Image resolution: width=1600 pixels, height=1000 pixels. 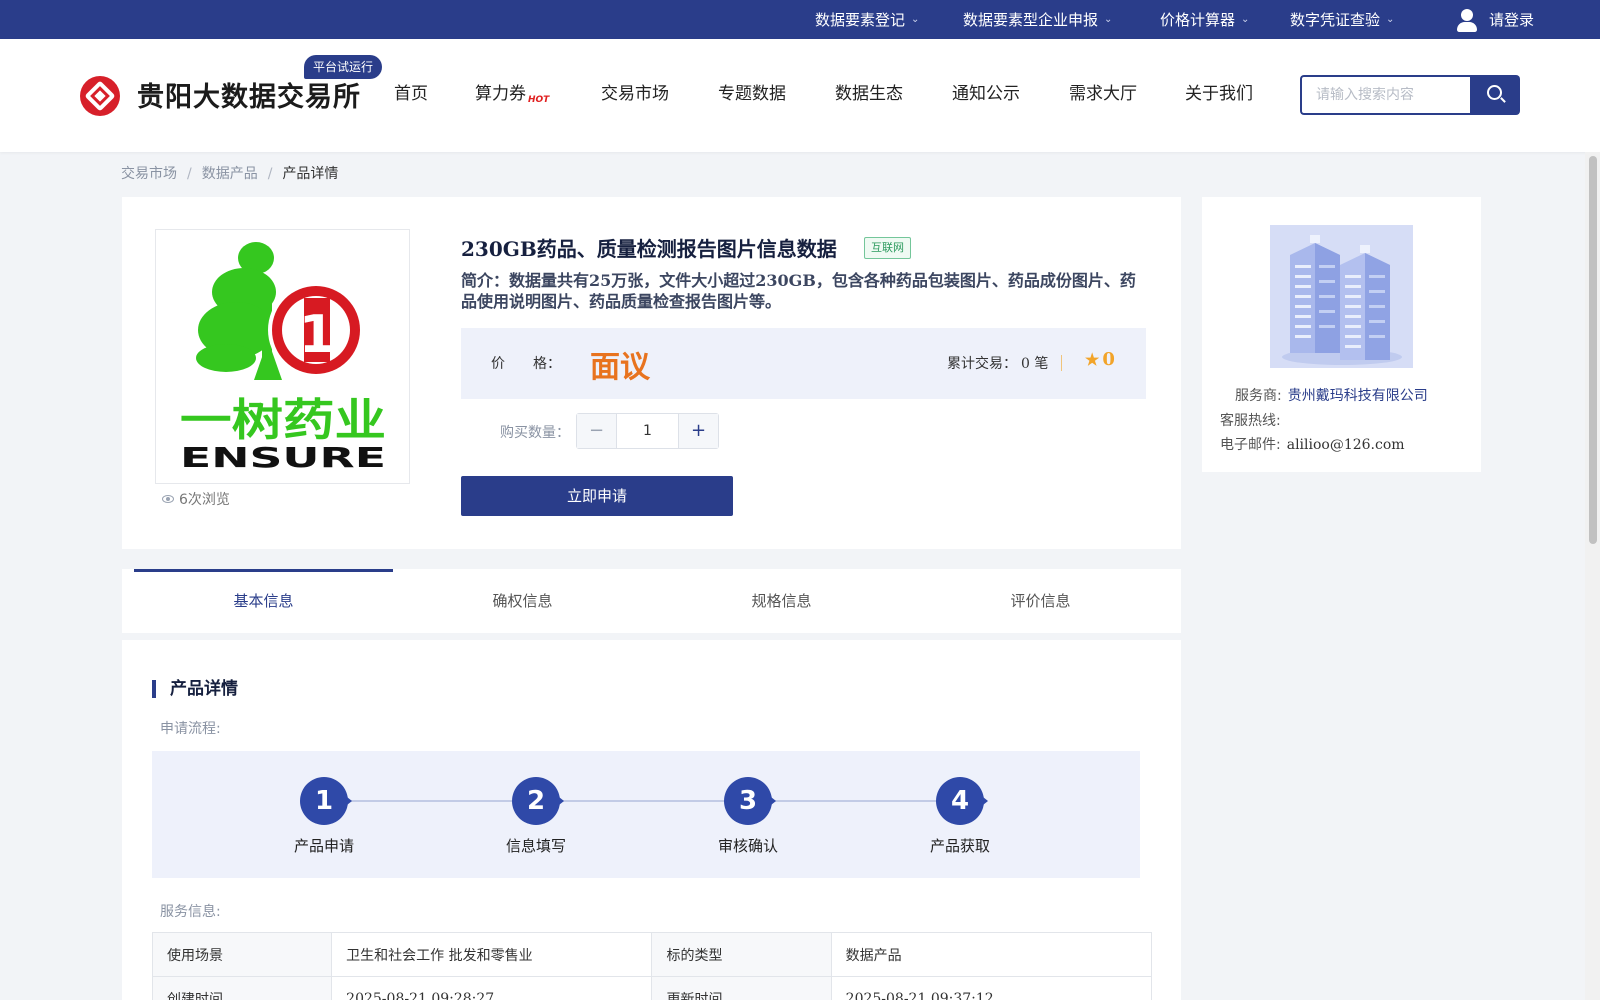 What do you see at coordinates (535, 433) in the screenshot?
I see `quantity-label: 购买数量：` at bounding box center [535, 433].